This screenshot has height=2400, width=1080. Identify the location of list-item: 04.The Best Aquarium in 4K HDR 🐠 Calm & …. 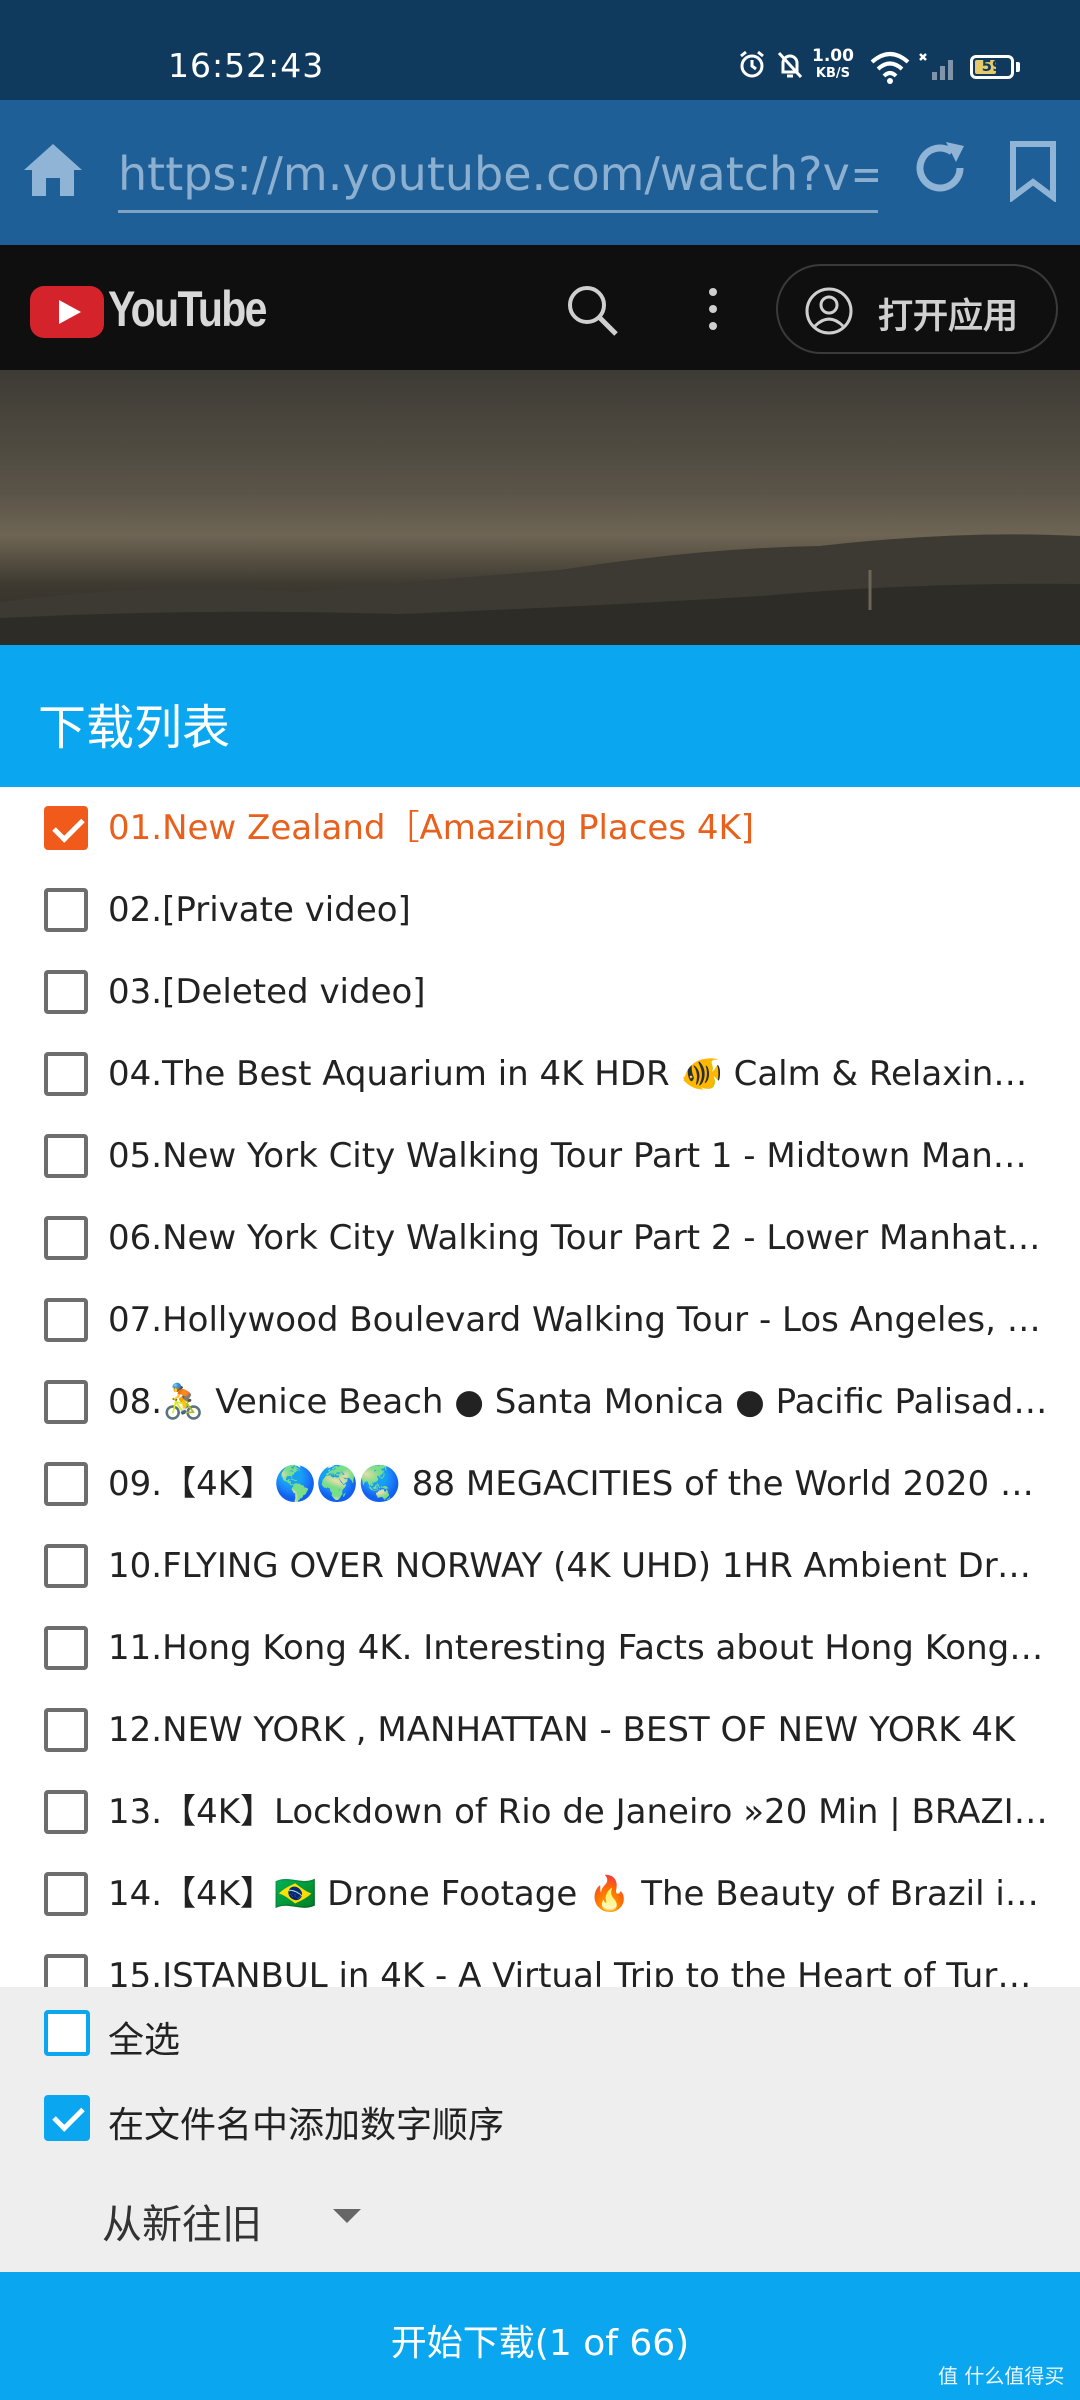
(540, 1074).